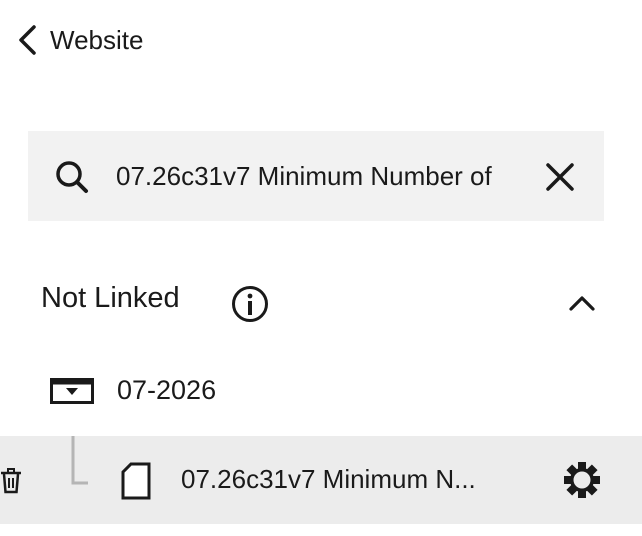 The image size is (642, 536). What do you see at coordinates (79, 460) in the screenshot?
I see `tree-connector` at bounding box center [79, 460].